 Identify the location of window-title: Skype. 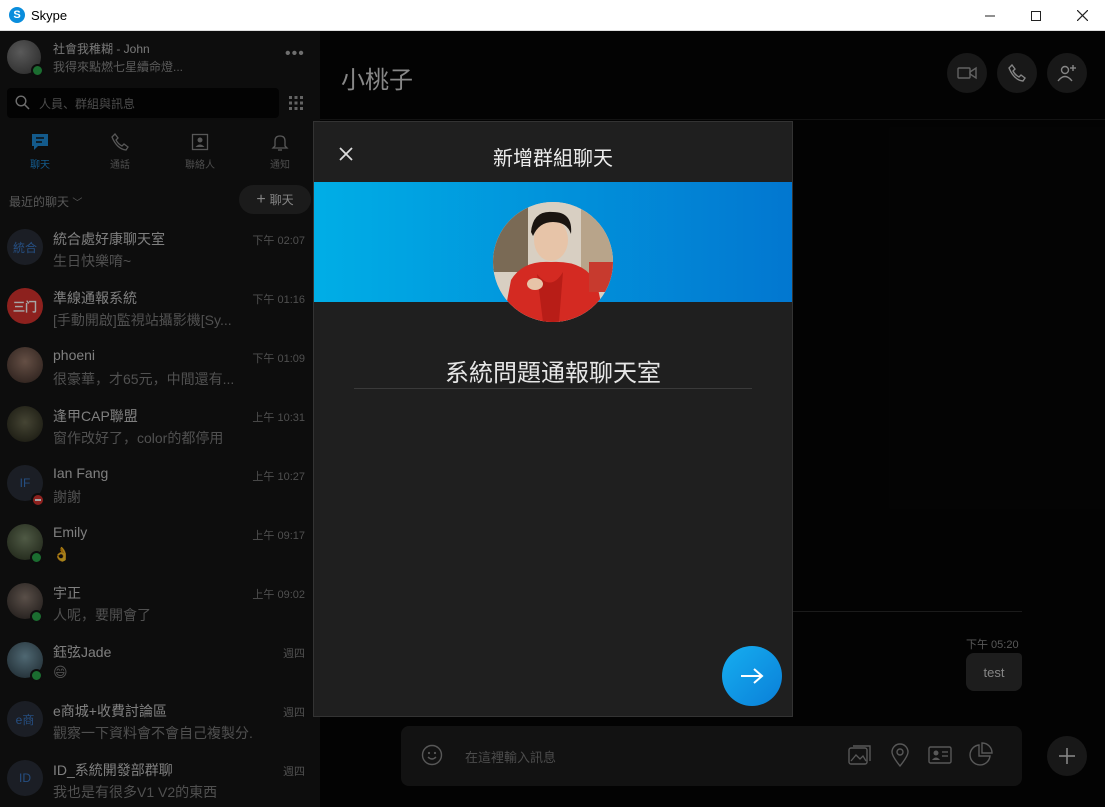
(49, 15).